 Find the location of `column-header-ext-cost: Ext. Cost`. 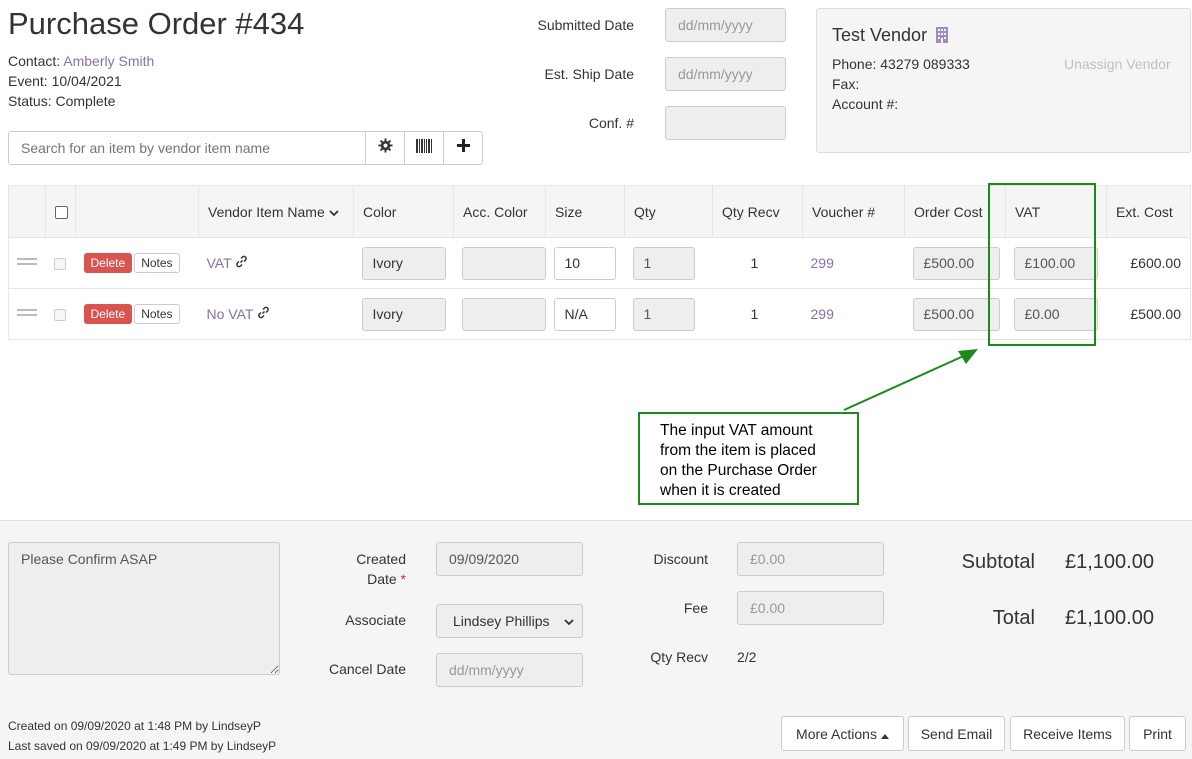

column-header-ext-cost: Ext. Cost is located at coordinates (1148, 211).